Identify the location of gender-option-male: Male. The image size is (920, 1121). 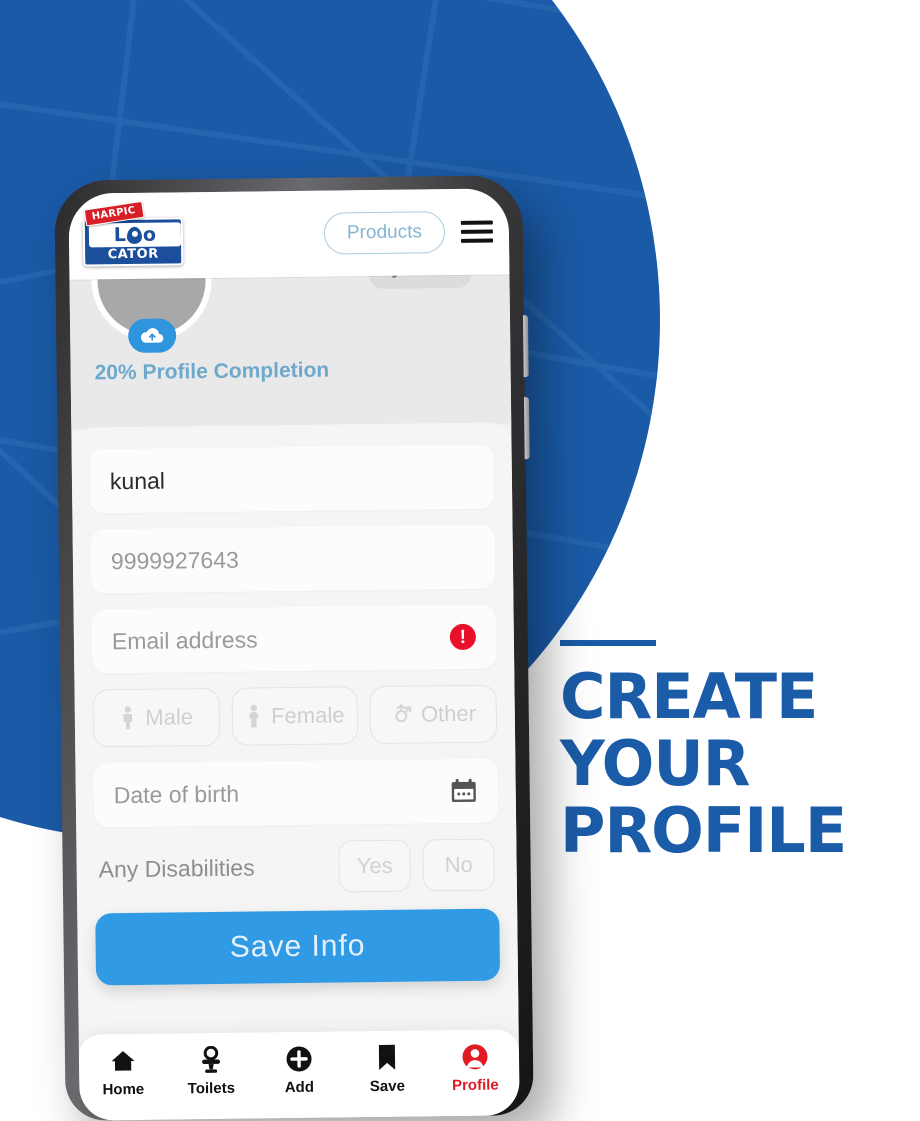
(156, 717).